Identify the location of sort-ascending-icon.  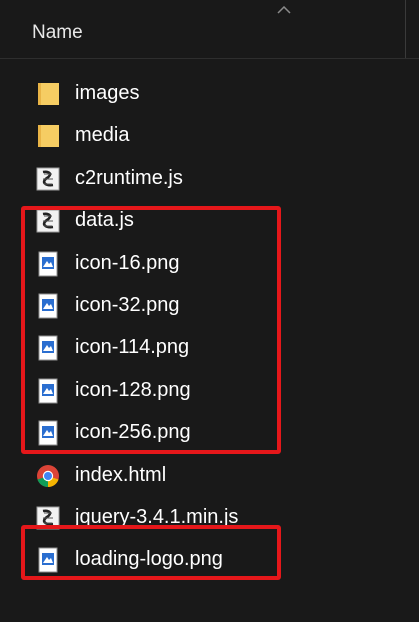
(284, 10).